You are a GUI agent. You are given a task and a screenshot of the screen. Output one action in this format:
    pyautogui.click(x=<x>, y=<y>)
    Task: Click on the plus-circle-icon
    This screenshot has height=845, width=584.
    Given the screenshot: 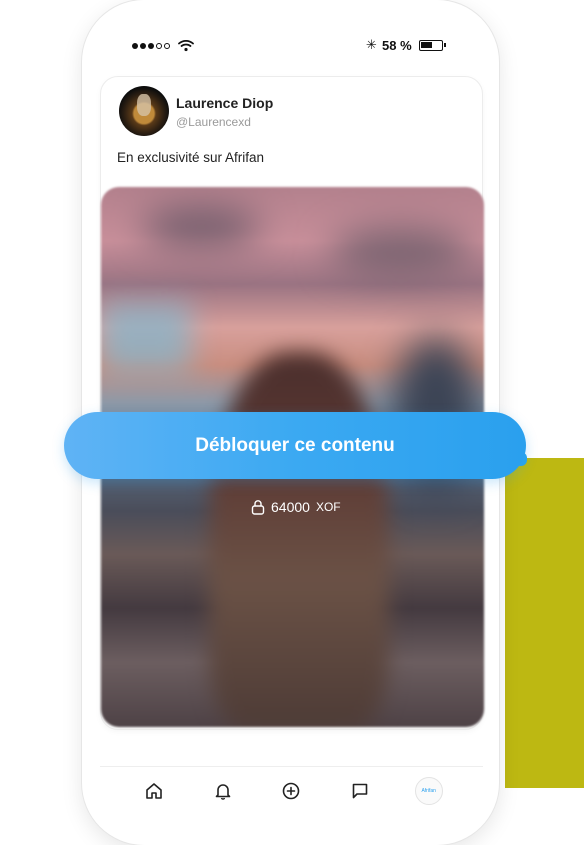 What is the action you would take?
    pyautogui.click(x=291, y=791)
    